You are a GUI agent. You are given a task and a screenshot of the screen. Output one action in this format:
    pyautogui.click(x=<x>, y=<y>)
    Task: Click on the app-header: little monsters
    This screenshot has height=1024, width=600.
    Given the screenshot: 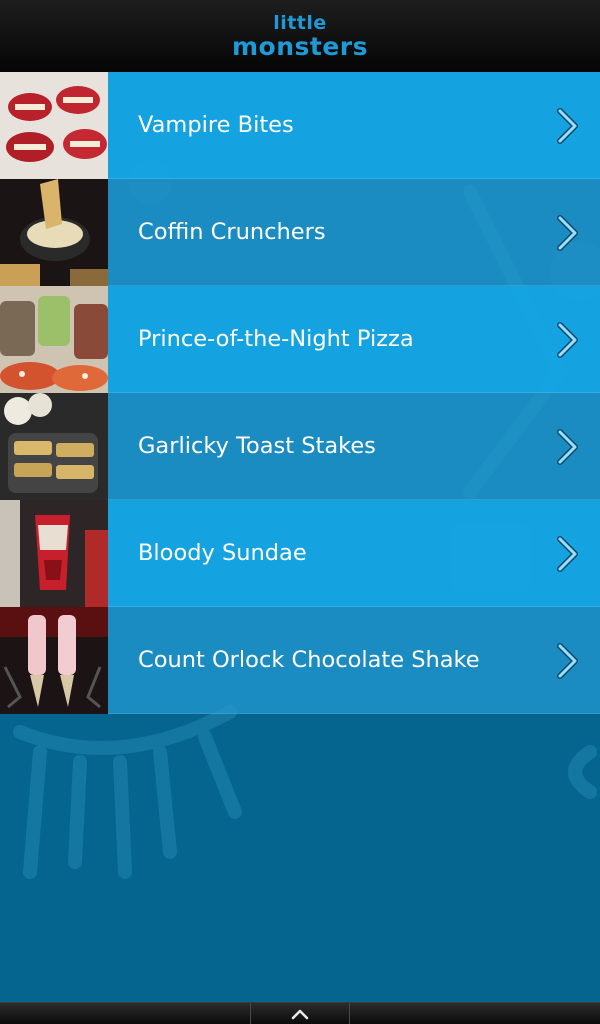 What is the action you would take?
    pyautogui.click(x=300, y=36)
    